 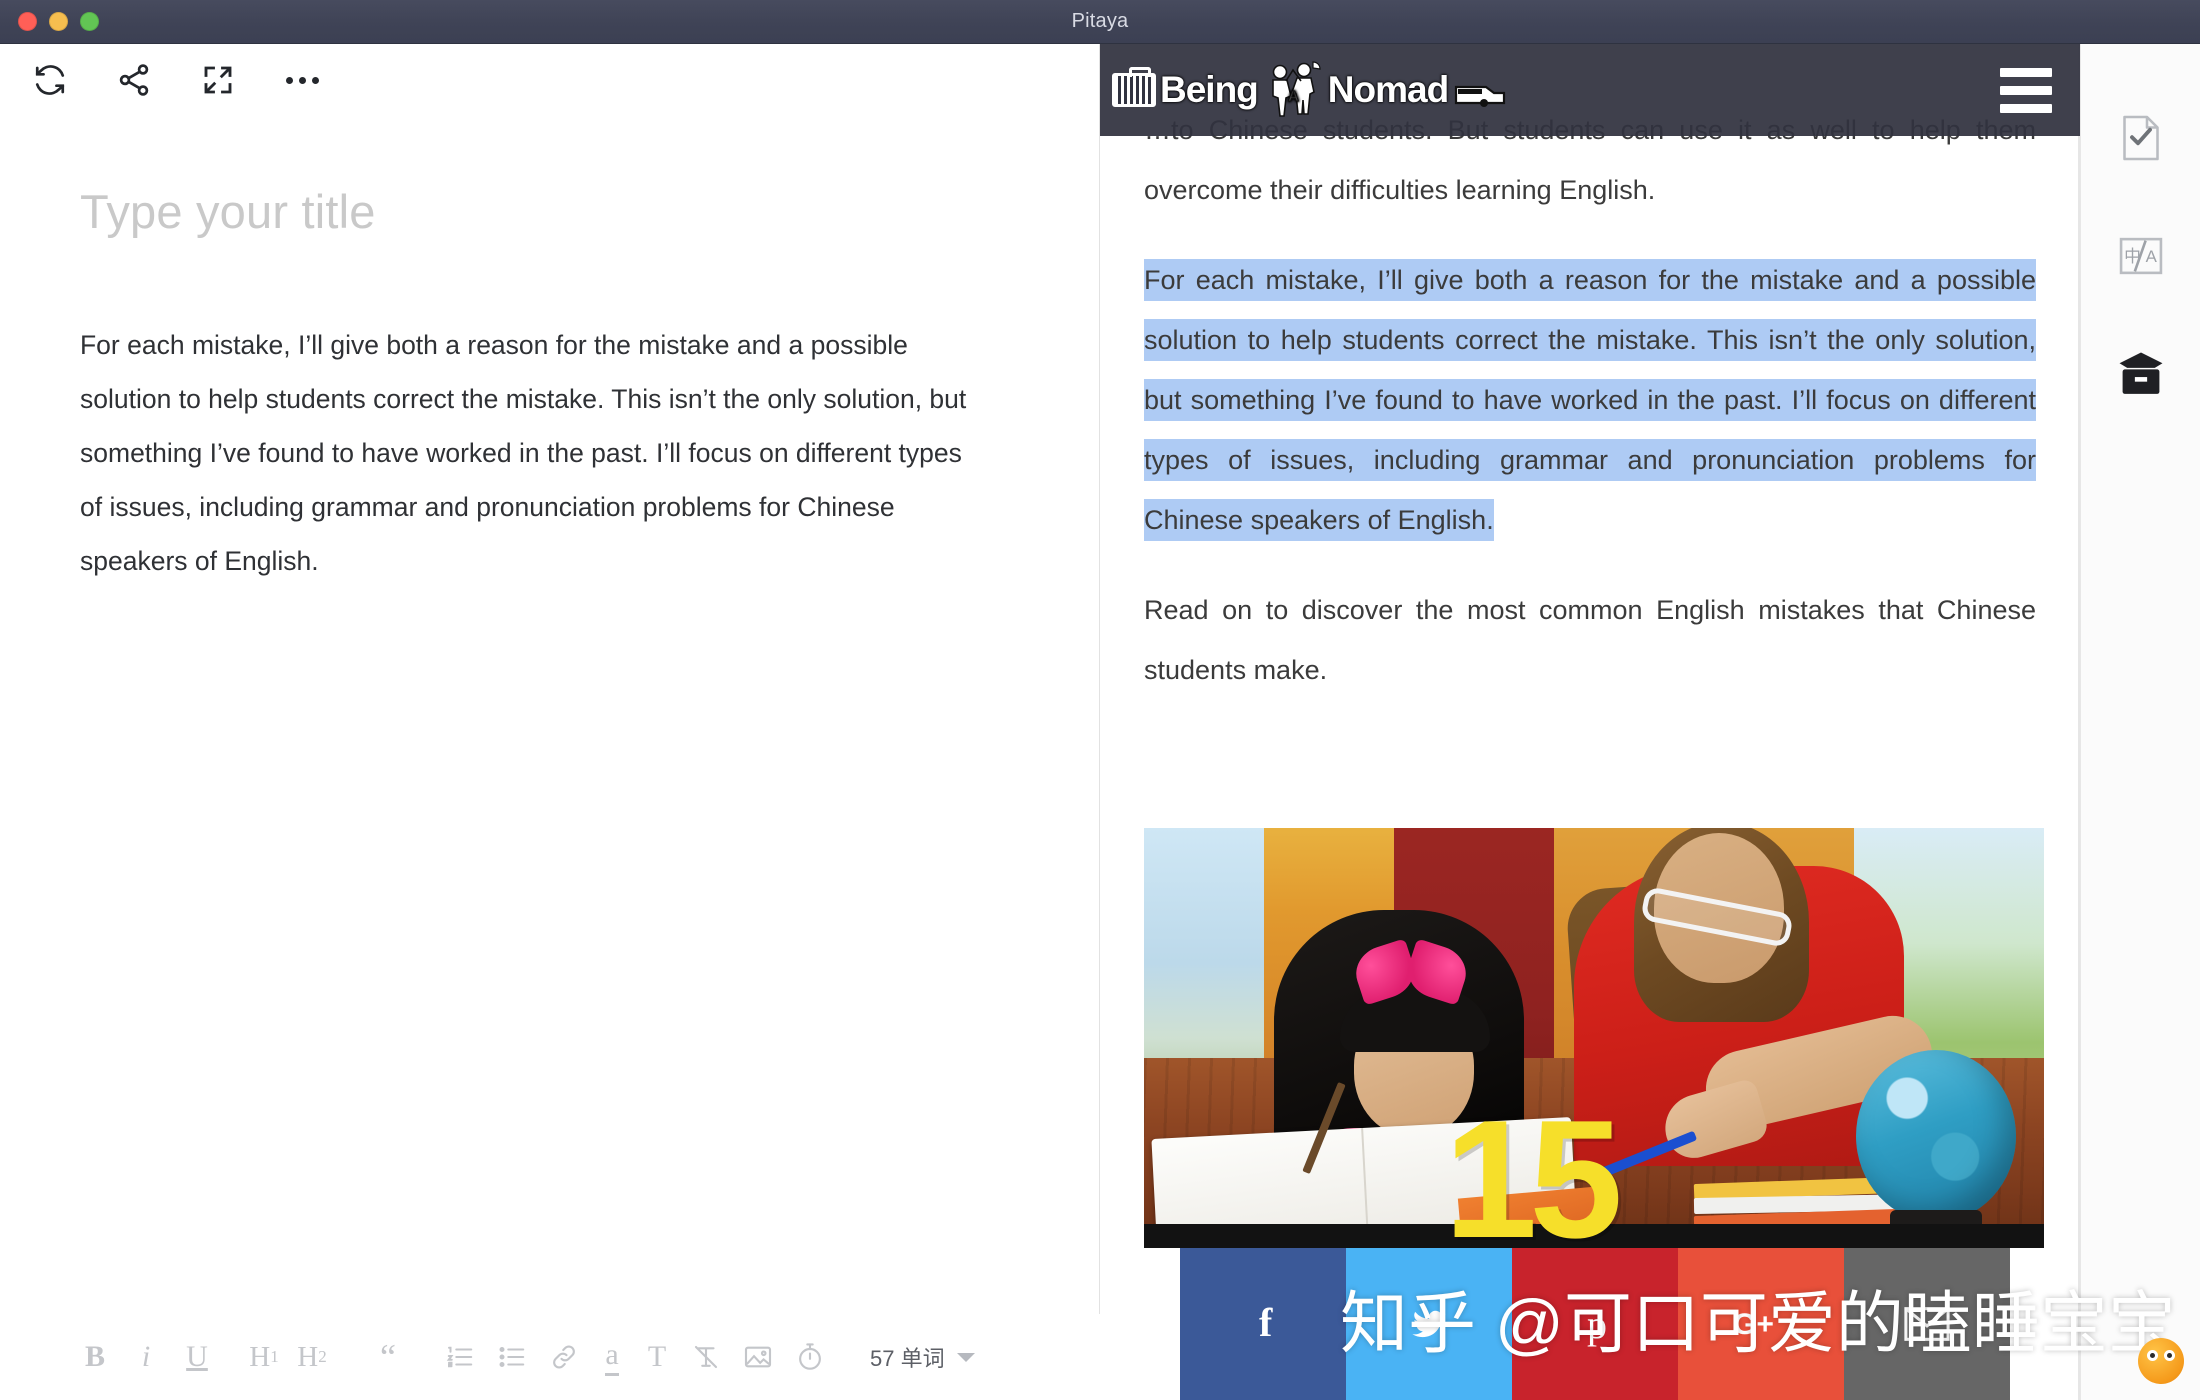 I want to click on heading2-button: H2, so click(x=312, y=1357).